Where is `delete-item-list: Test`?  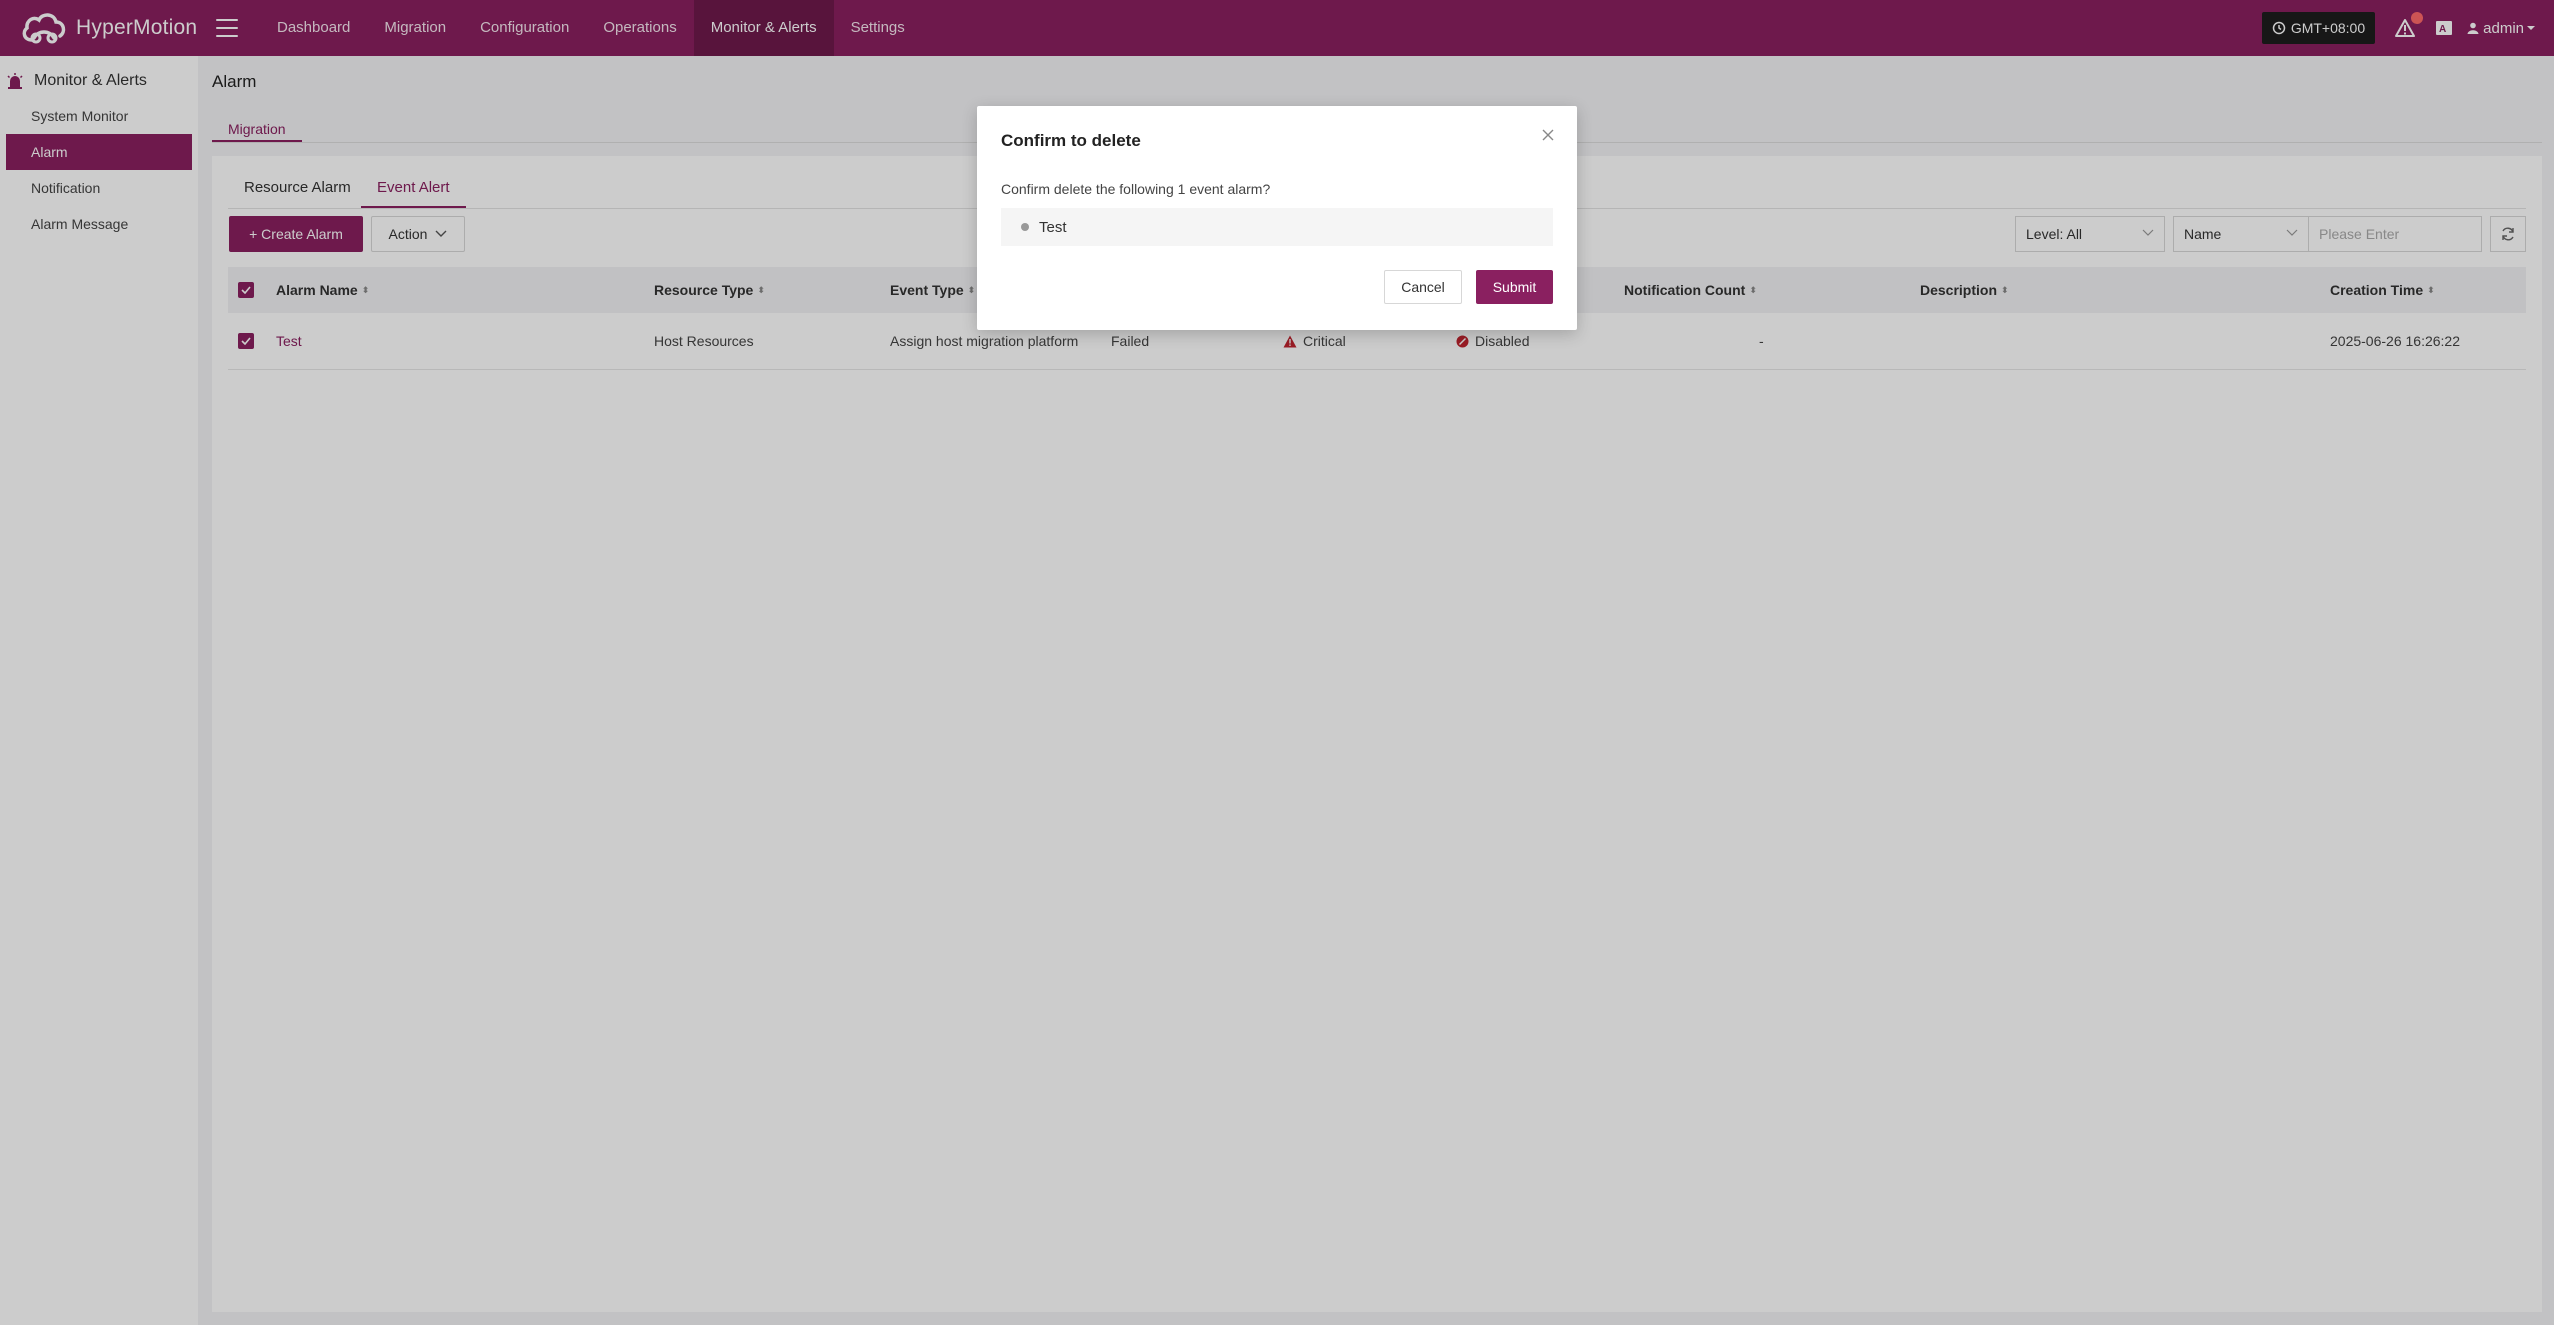
delete-item-list: Test is located at coordinates (1277, 227).